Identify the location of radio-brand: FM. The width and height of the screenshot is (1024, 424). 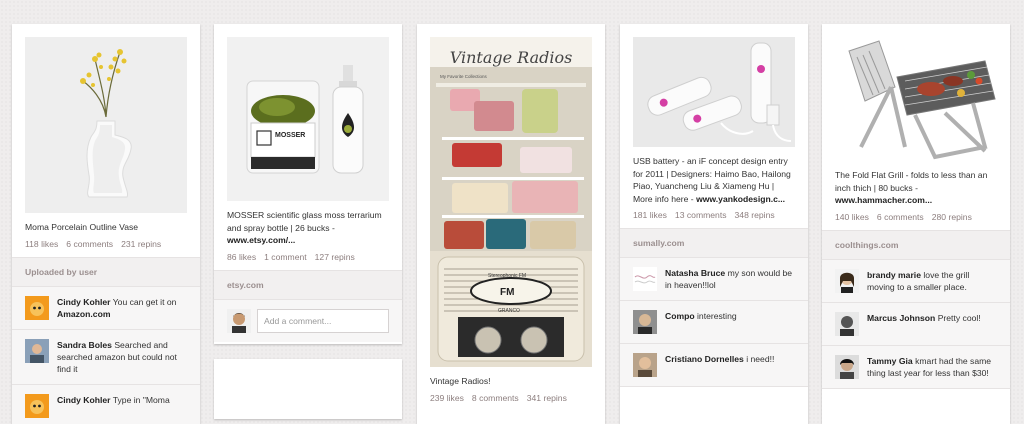
(507, 292).